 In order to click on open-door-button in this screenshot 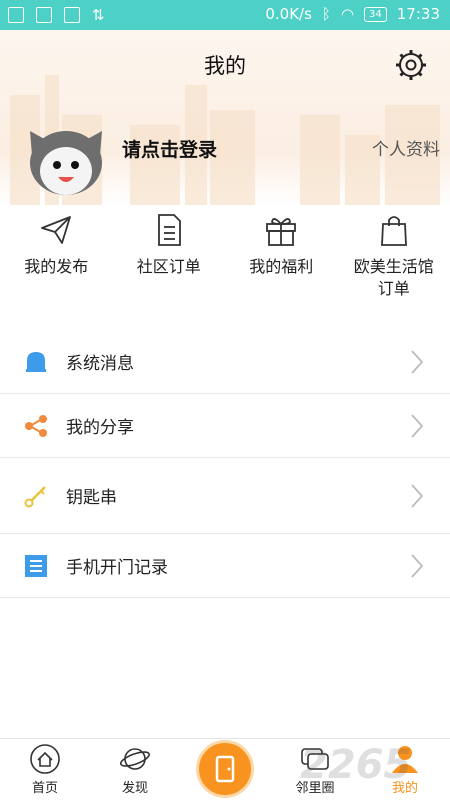, I will do `click(225, 769)`.